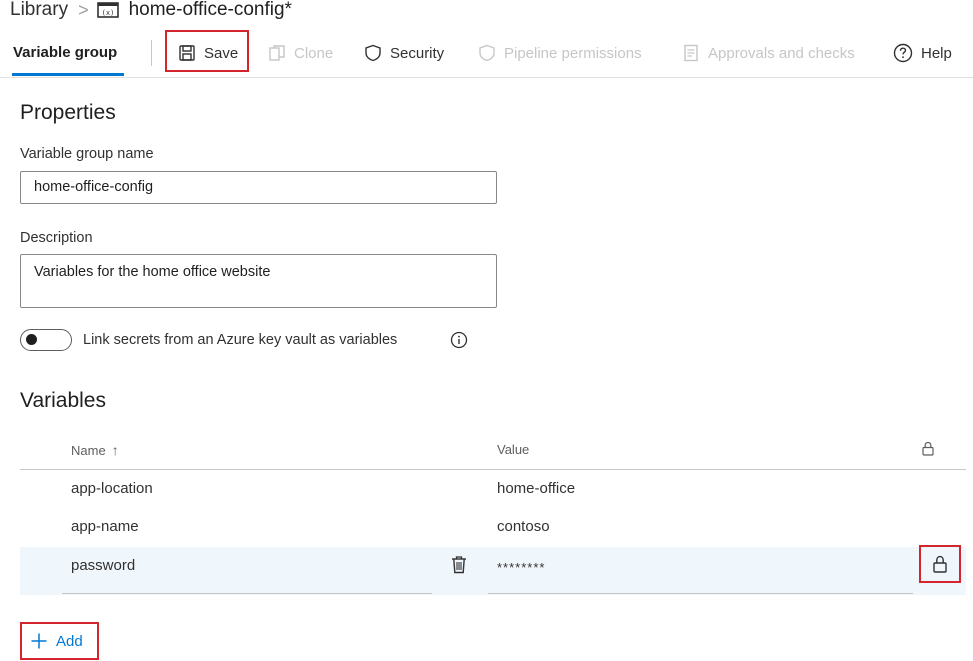  I want to click on keyvault-toggle, so click(46, 340).